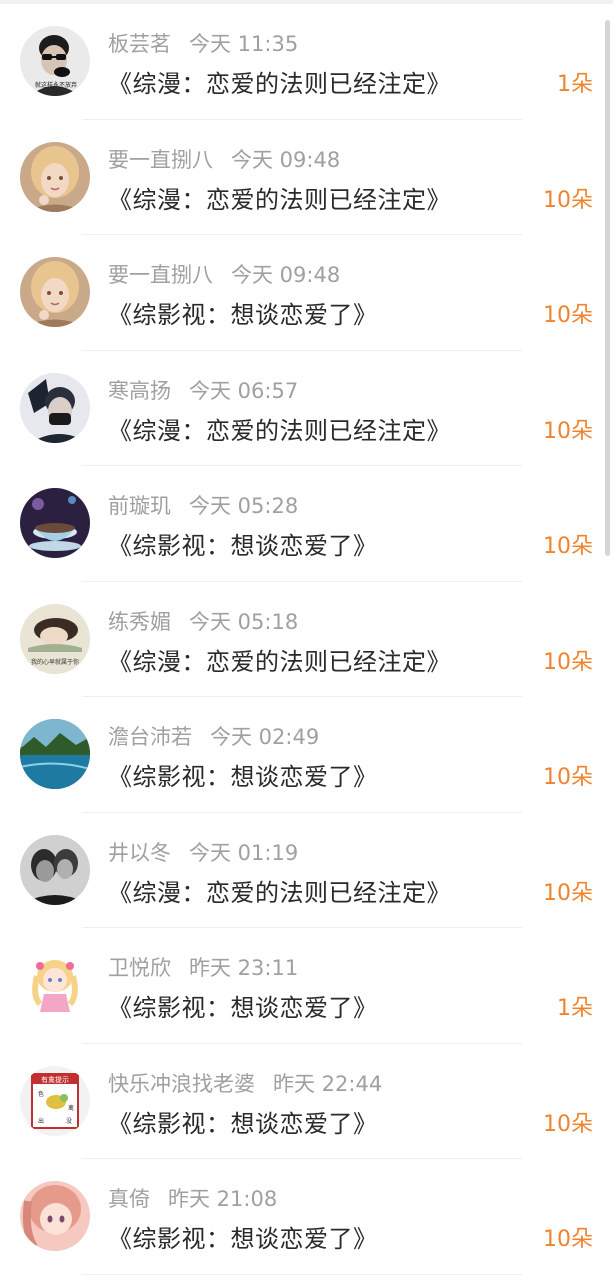 This screenshot has width=613, height=1280. I want to click on sender-name: 寒高扬, so click(139, 391).